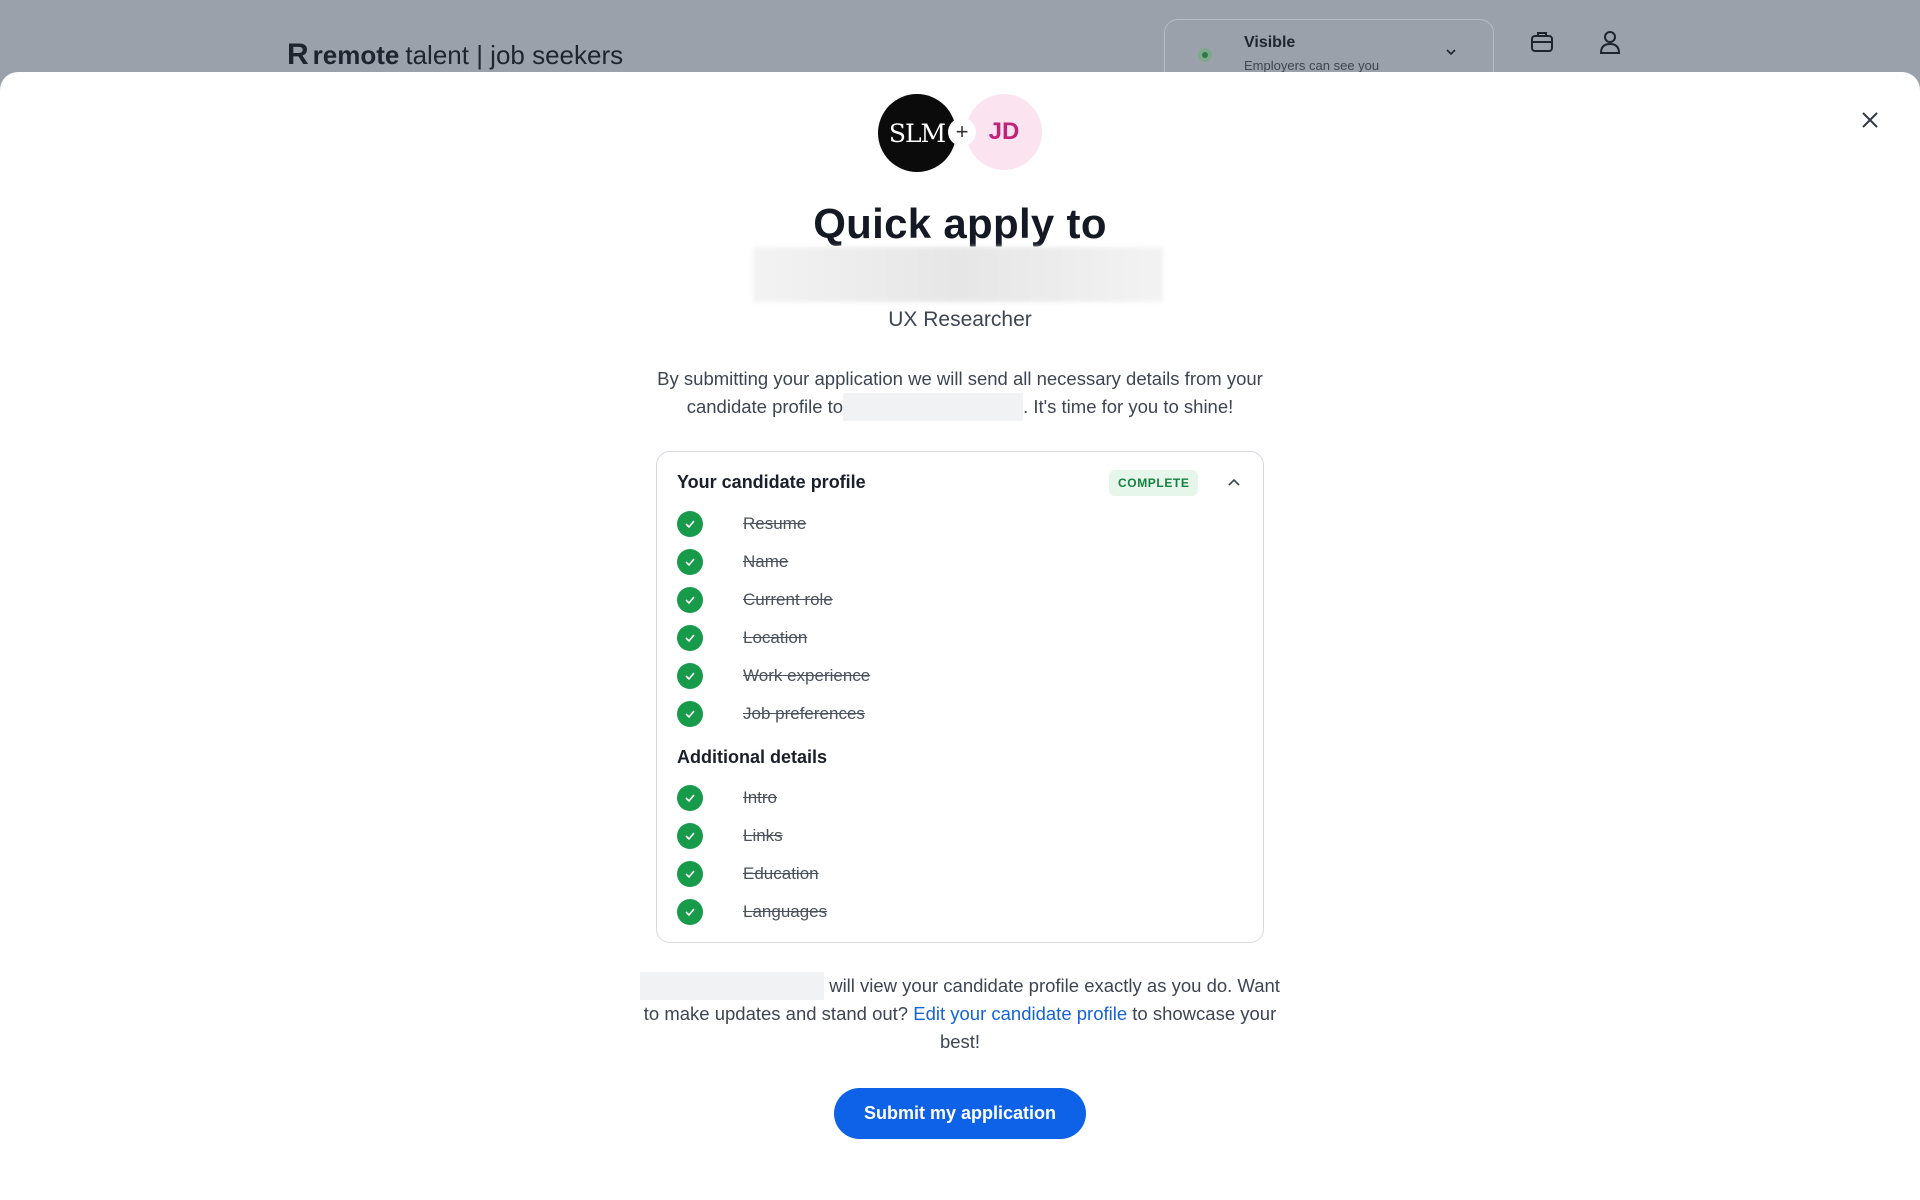 The height and width of the screenshot is (1200, 1920). I want to click on status-badge: COMPLETE, so click(1154, 483).